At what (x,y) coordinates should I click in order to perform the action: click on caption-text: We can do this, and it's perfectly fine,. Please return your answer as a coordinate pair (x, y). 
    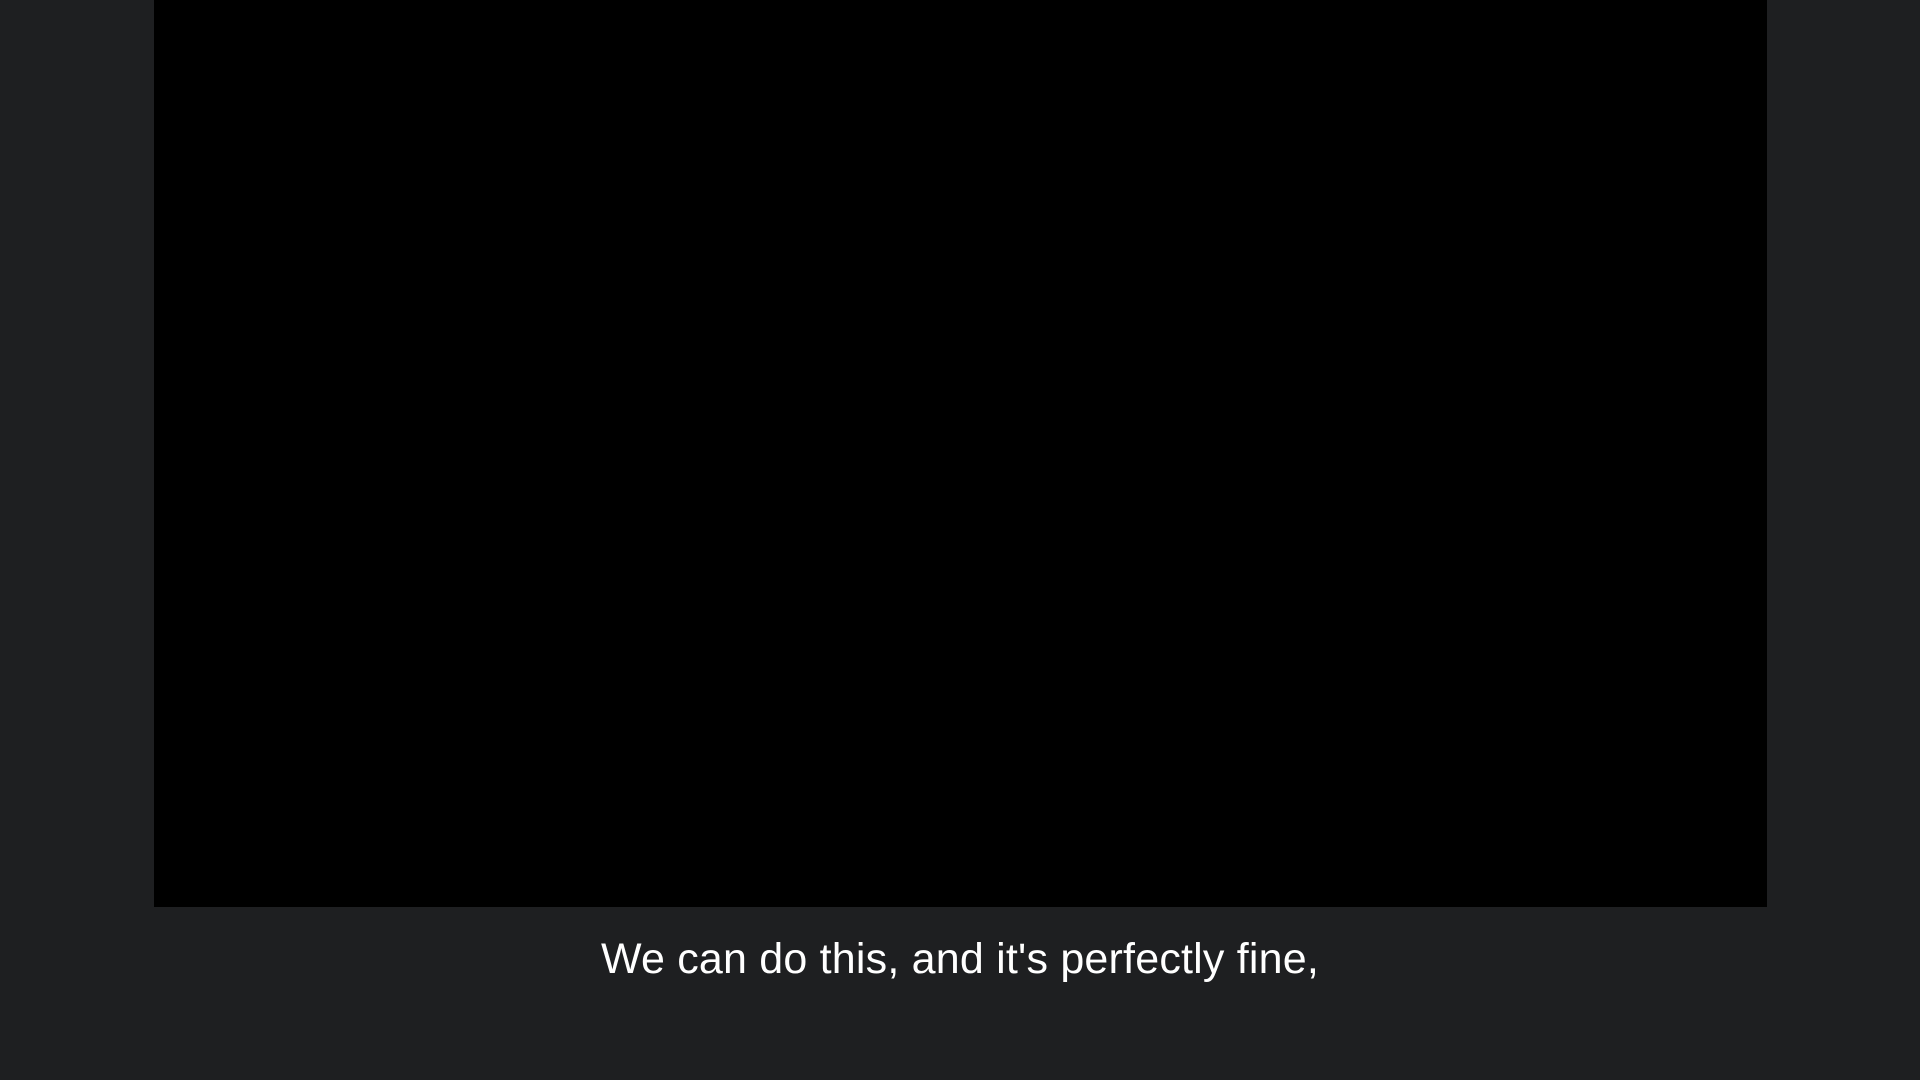
    Looking at the image, I should click on (960, 959).